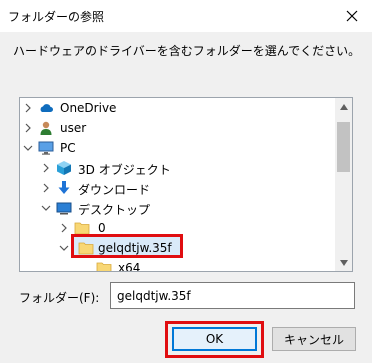  What do you see at coordinates (114, 190) in the screenshot?
I see `tree-item-label: ダウンロード` at bounding box center [114, 190].